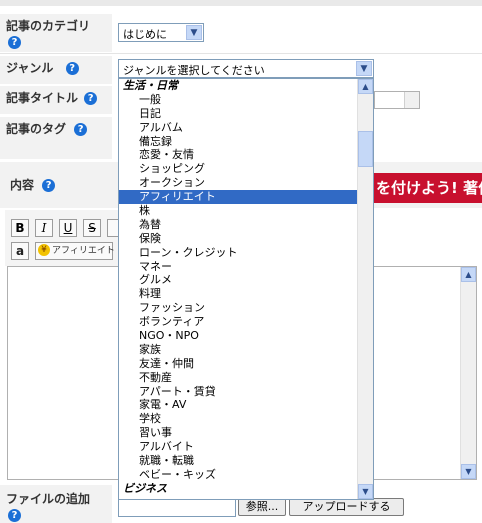  I want to click on genre-option: ファッション, so click(238, 308).